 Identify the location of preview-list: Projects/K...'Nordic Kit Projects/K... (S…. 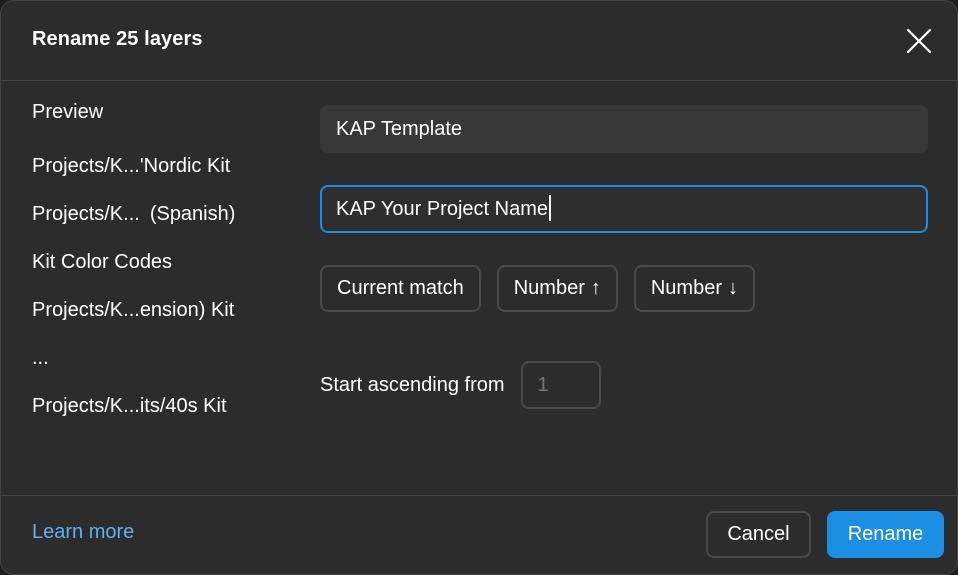
(162, 297).